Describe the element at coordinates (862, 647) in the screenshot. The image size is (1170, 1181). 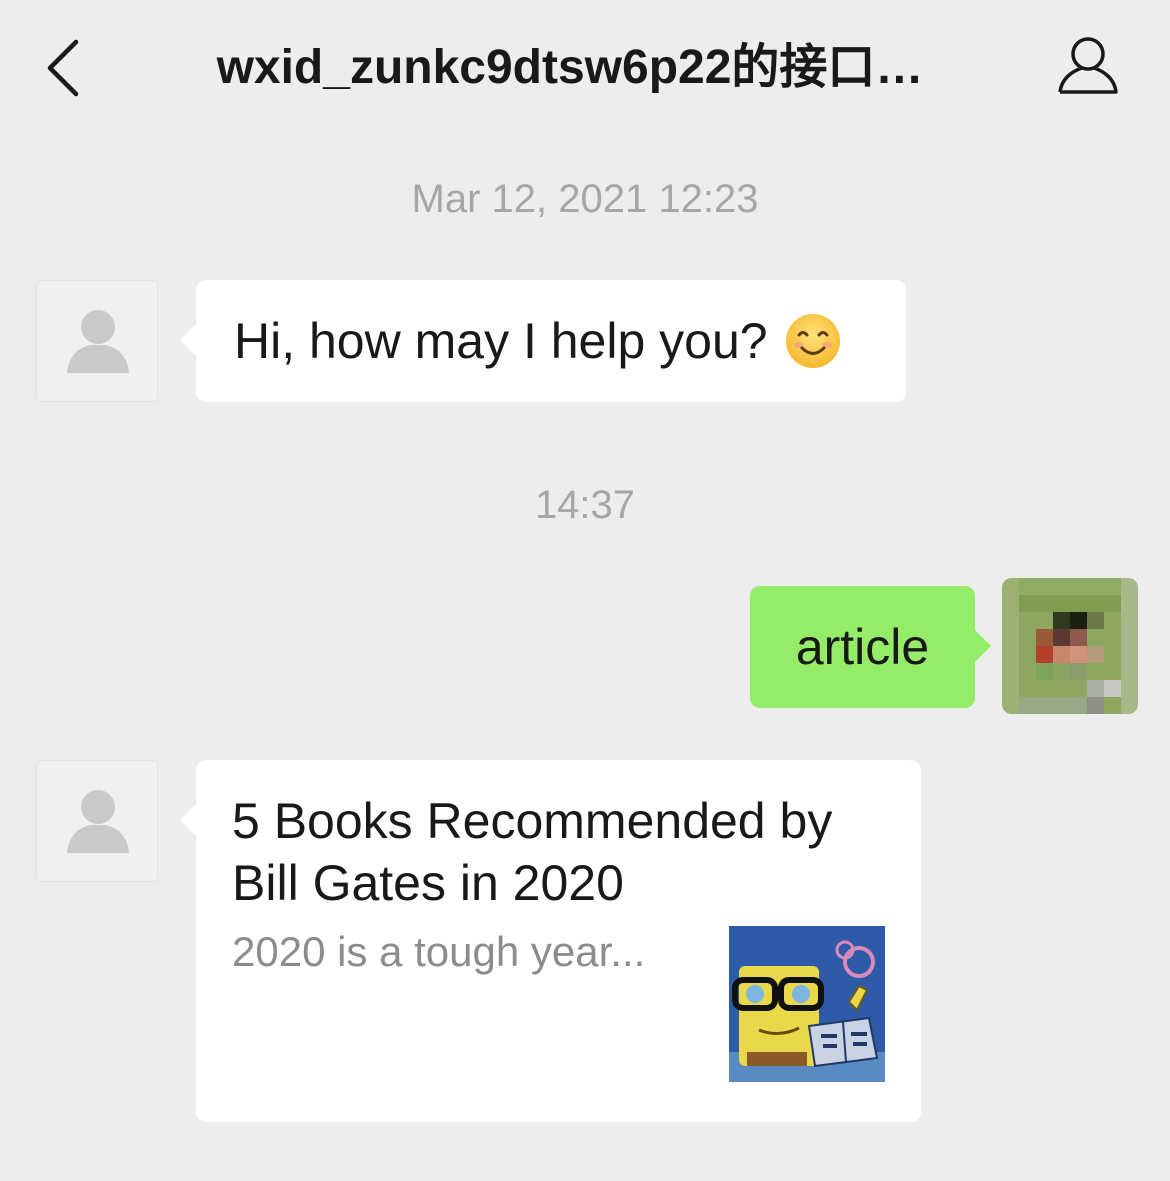
I see `message-text: article` at that location.